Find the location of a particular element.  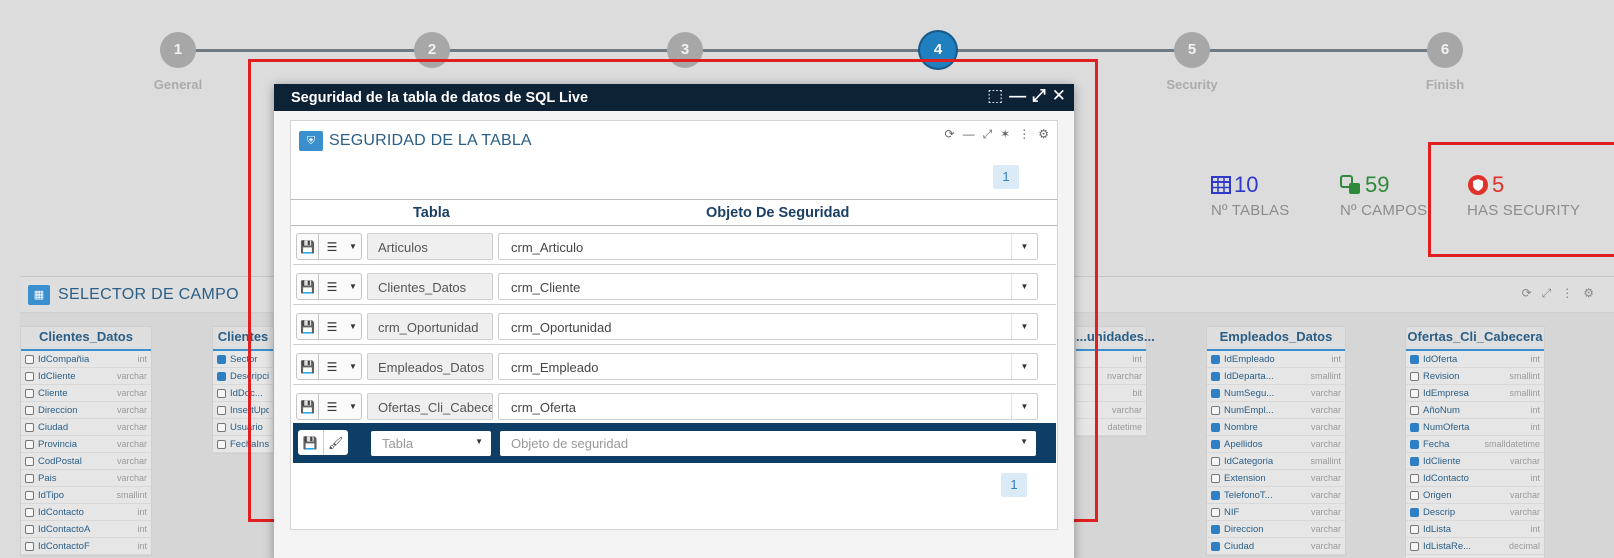

field-row: IdCategoria smallint is located at coordinates (1276, 461).